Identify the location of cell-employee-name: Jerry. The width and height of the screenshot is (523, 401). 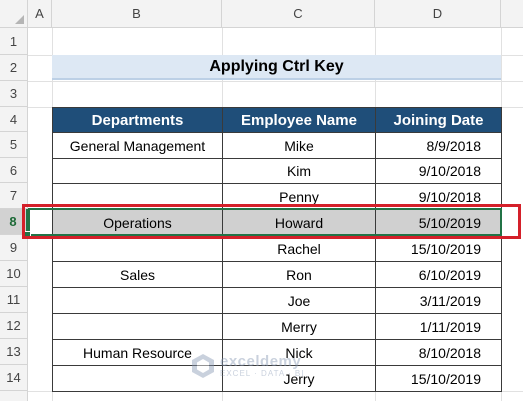
(299, 378).